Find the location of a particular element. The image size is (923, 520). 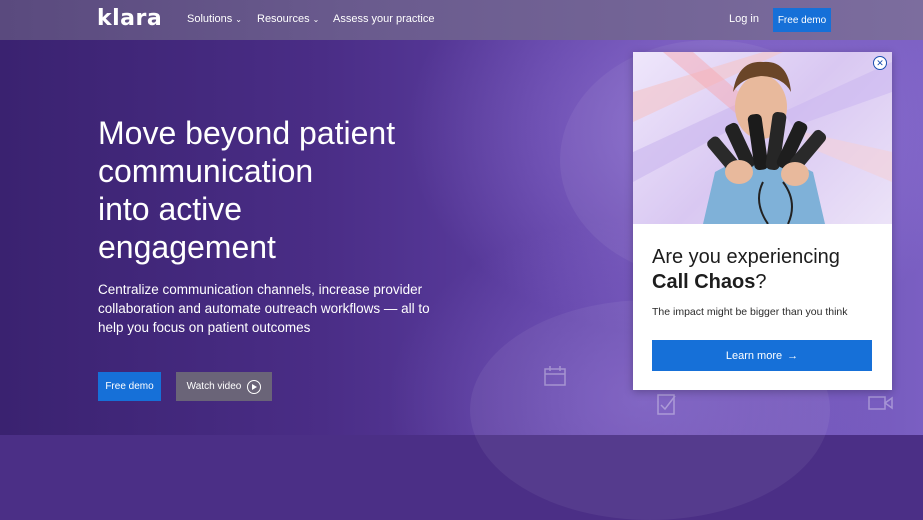

popup-illustration: ✕ is located at coordinates (762, 138).